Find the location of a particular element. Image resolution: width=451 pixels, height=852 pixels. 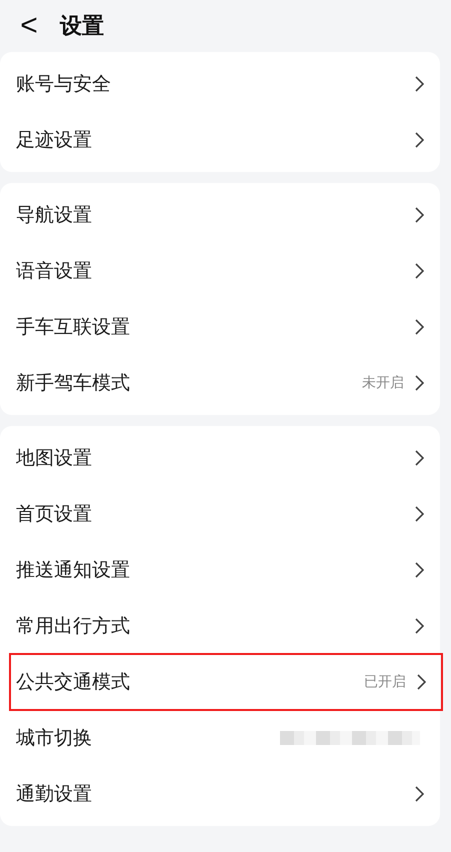

setting-label: 城市切换 is located at coordinates (54, 738).